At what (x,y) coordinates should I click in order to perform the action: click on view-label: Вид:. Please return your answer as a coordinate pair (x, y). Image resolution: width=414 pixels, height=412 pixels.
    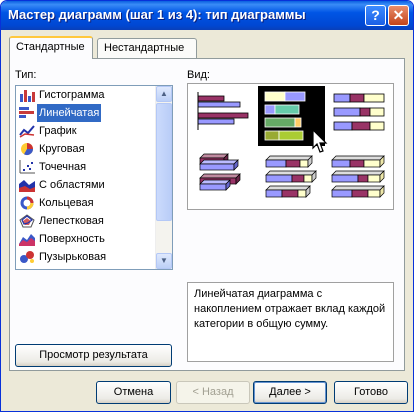
    Looking at the image, I should click on (198, 75).